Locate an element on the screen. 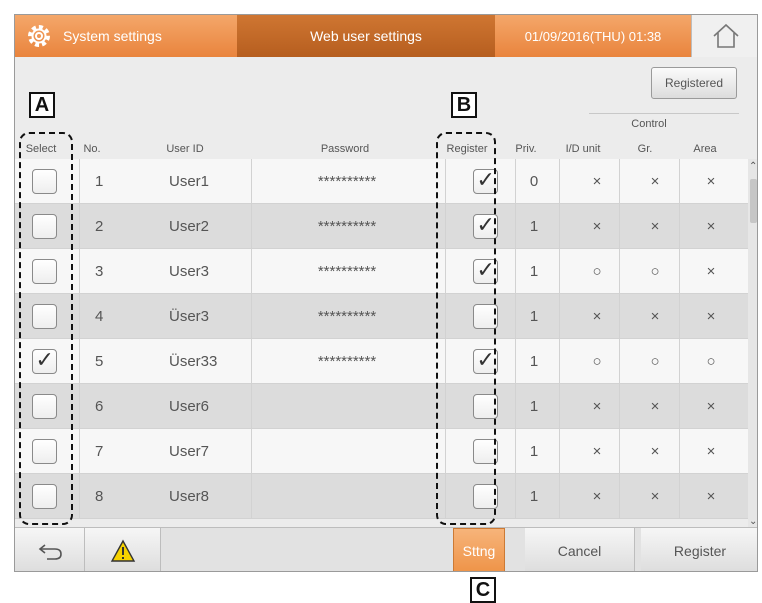 This screenshot has width=762, height=603. register-button: Register is located at coordinates (699, 549).